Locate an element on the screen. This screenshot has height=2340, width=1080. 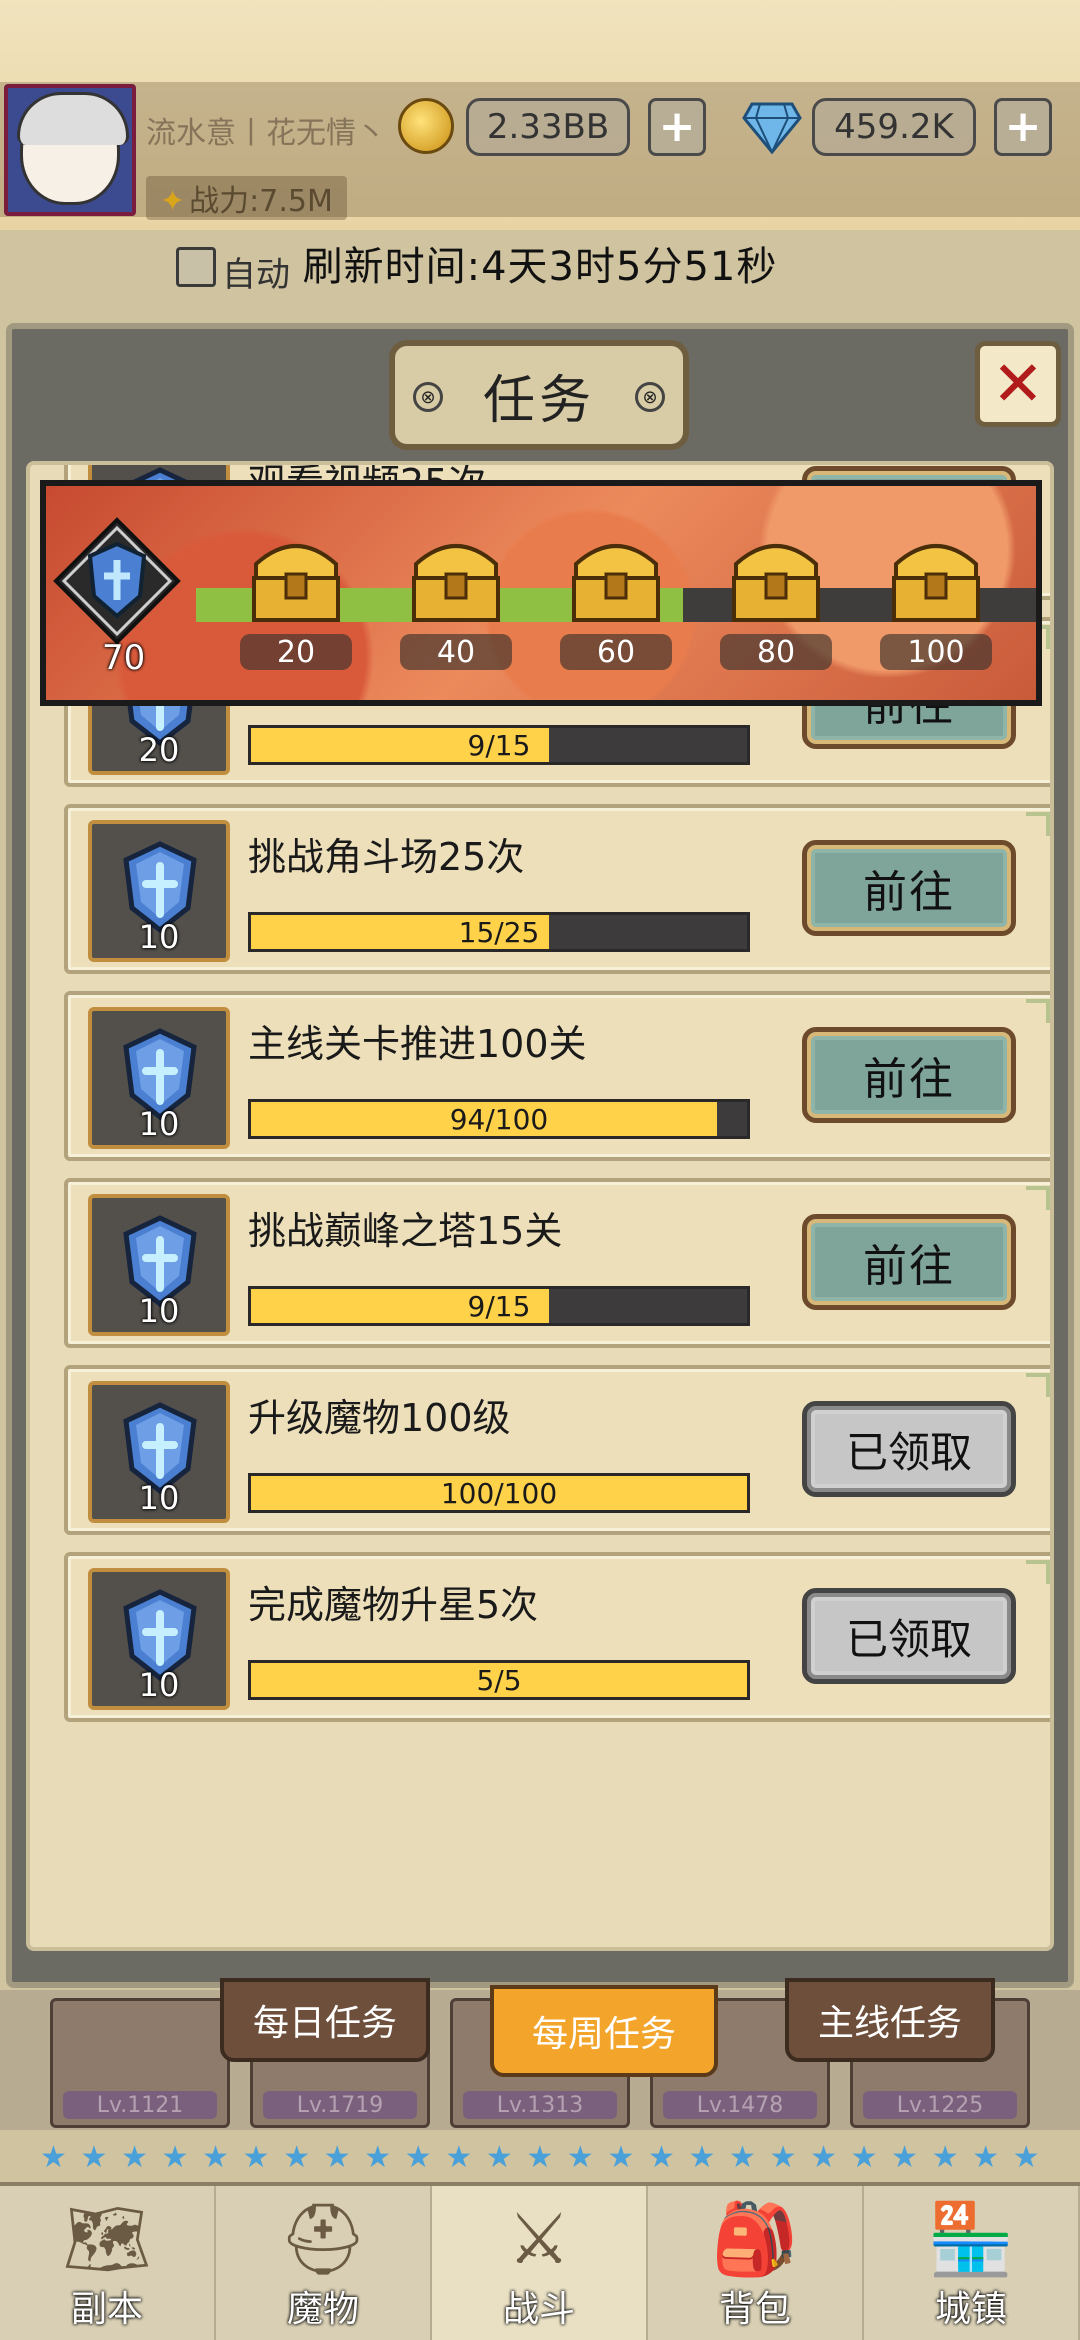
task-title: 完成魔物升星5次 is located at coordinates (393, 1605).